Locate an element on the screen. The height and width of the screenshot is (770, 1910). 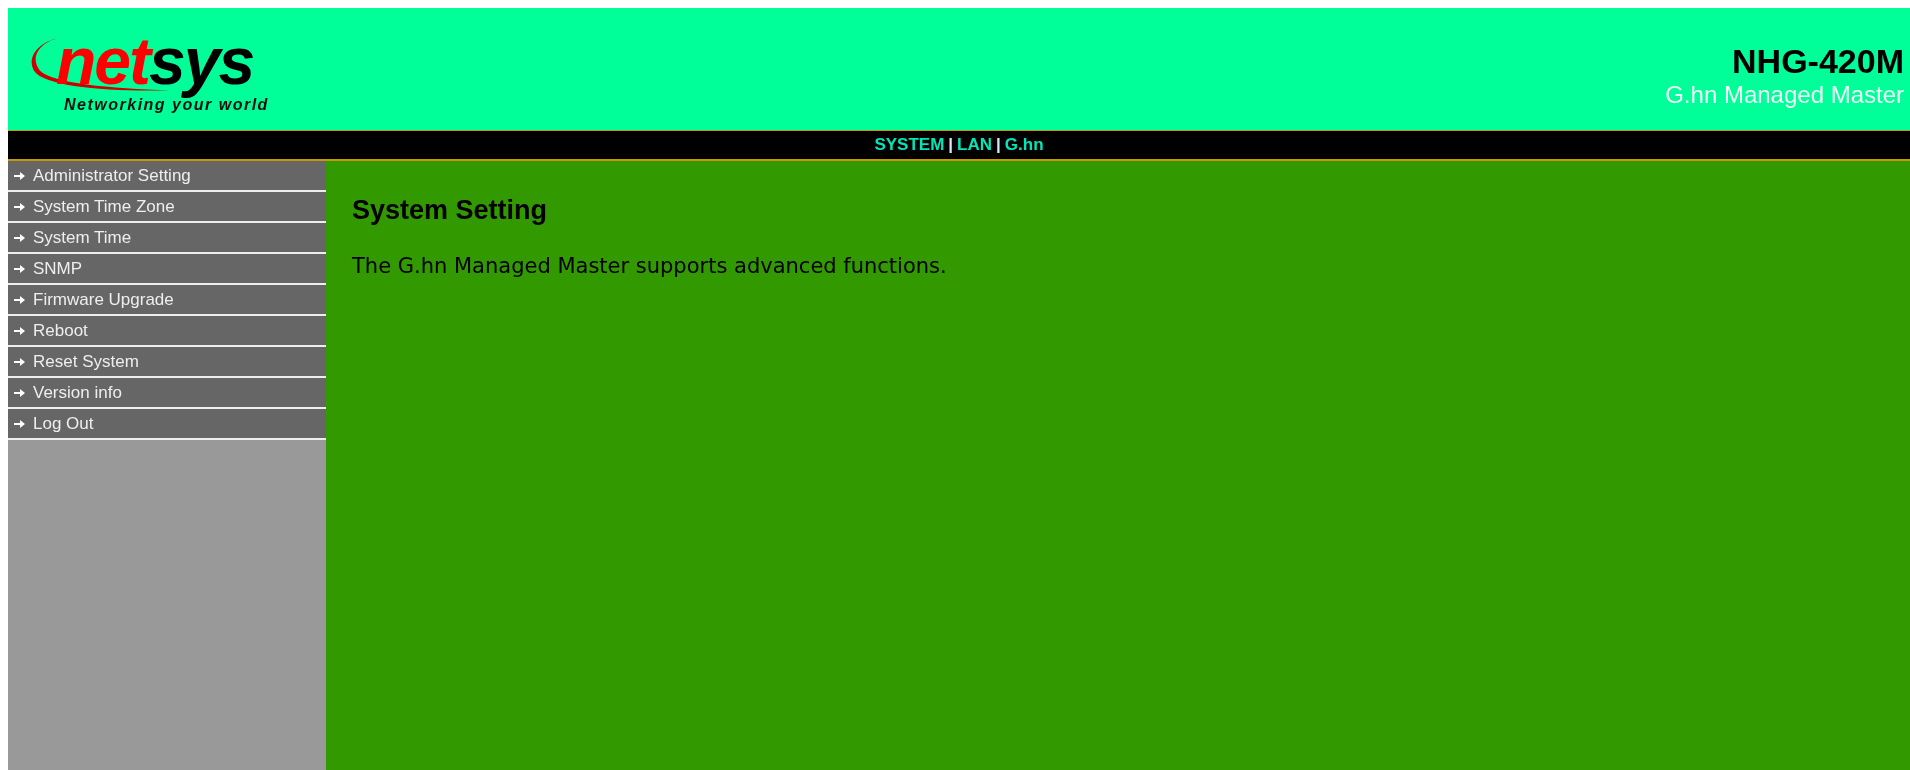
sidebar-item: Administrator Setting is located at coordinates (167, 176).